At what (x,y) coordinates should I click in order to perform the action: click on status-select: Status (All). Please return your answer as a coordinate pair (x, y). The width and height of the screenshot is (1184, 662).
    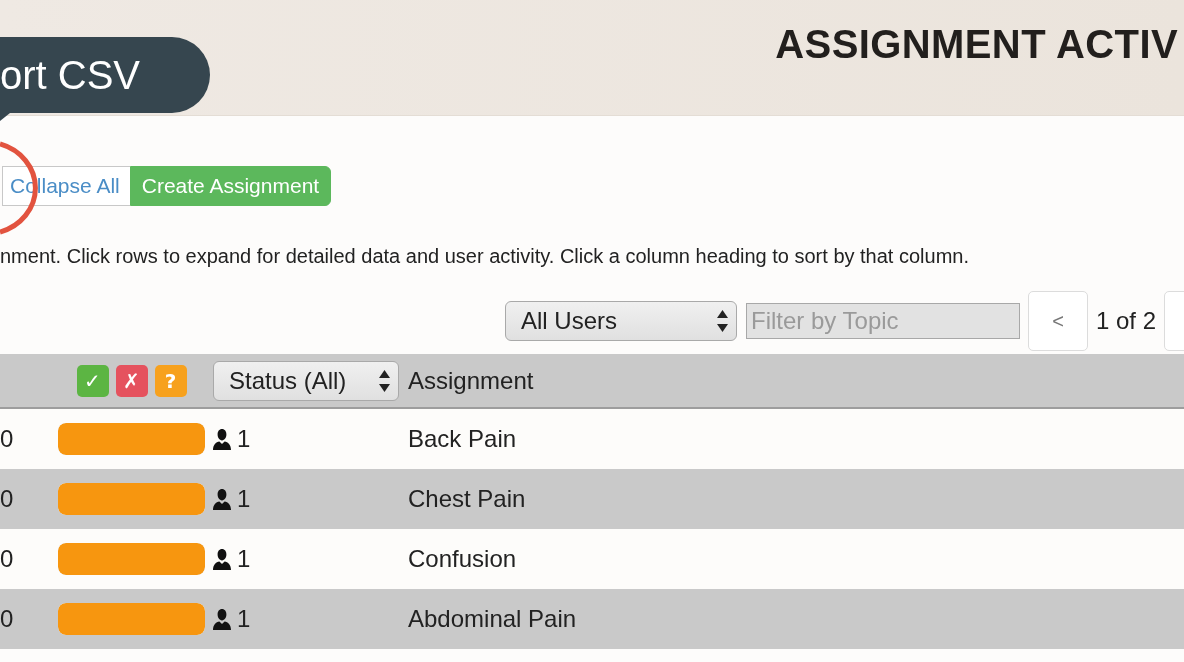
    Looking at the image, I should click on (306, 380).